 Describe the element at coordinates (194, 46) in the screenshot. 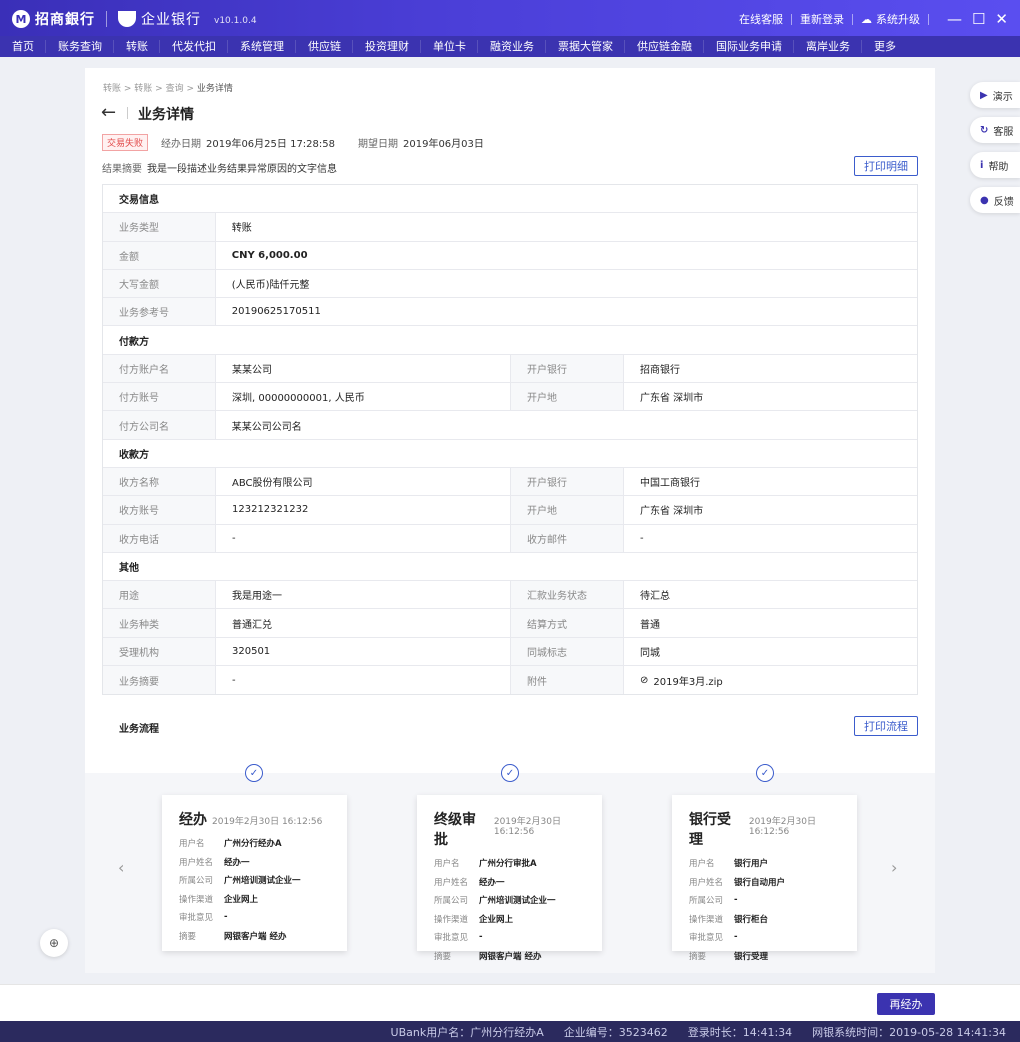

I see `nav-payroll: 代发代扣` at that location.